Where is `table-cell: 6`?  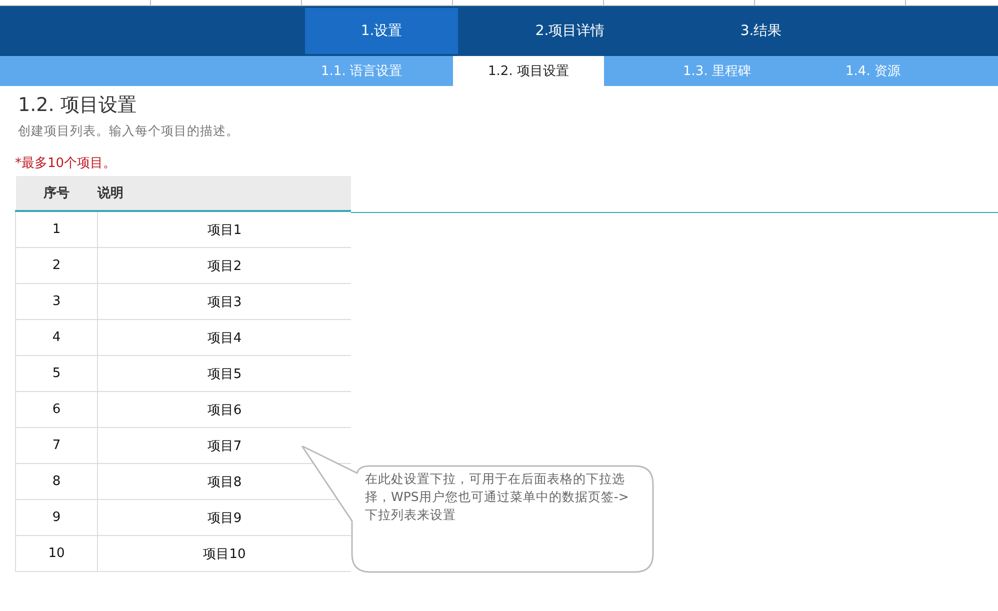
table-cell: 6 is located at coordinates (57, 410).